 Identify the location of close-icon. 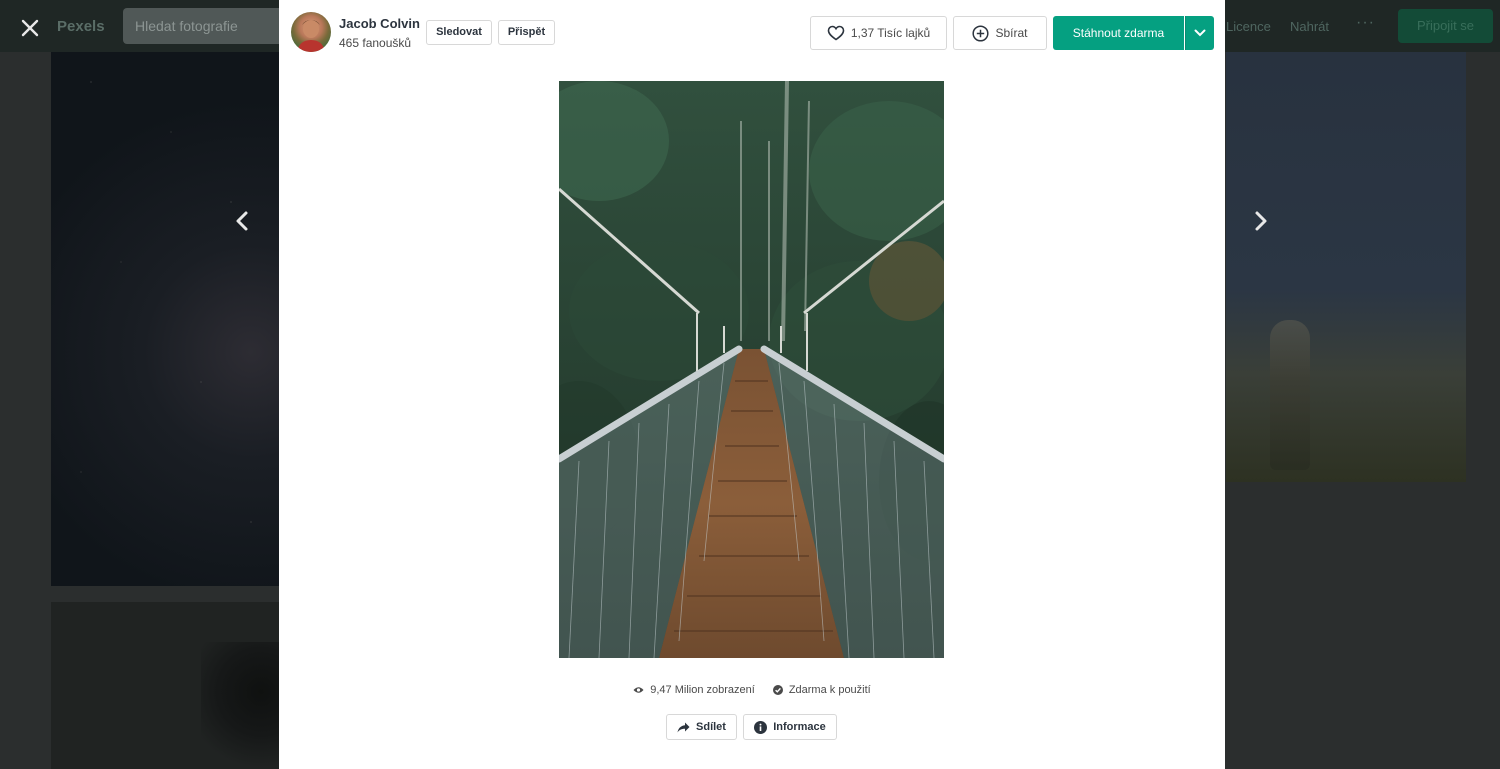
(30, 28).